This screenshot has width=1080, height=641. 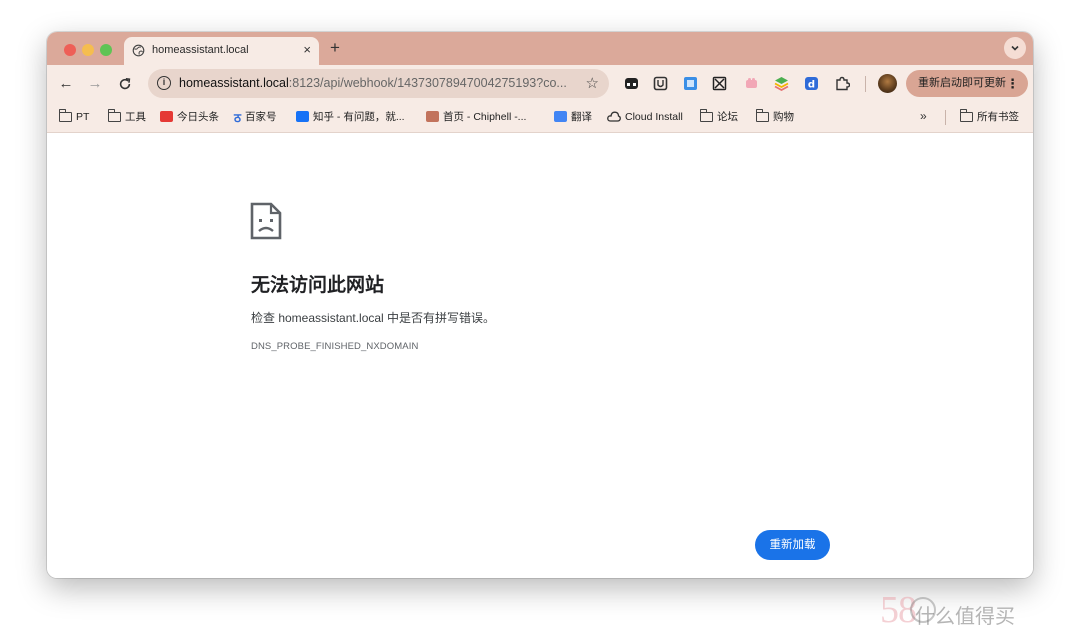 What do you see at coordinates (135, 117) in the screenshot?
I see `bookmark-label: 工具` at bounding box center [135, 117].